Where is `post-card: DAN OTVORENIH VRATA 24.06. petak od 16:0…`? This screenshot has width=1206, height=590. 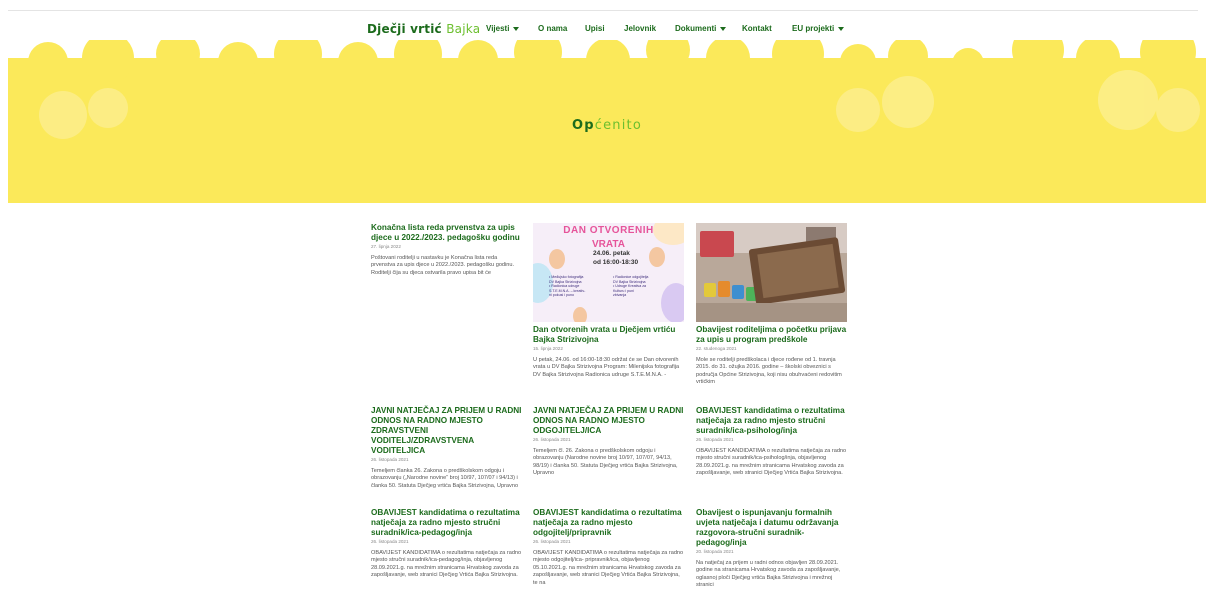
post-card: DAN OTVORENIH VRATA 24.06. petak od 16:0… is located at coordinates (609, 301).